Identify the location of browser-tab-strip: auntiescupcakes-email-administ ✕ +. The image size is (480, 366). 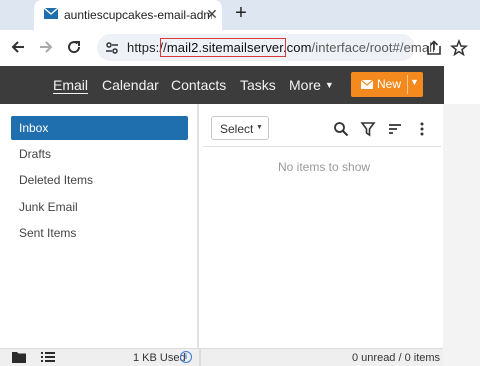
(240, 15).